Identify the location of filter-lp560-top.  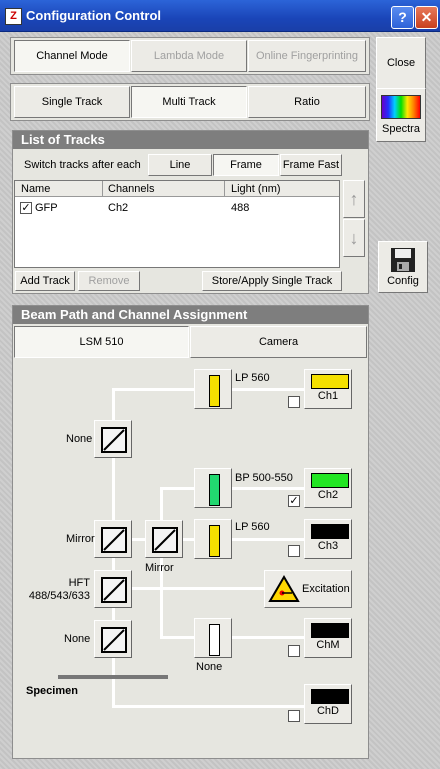
(213, 389).